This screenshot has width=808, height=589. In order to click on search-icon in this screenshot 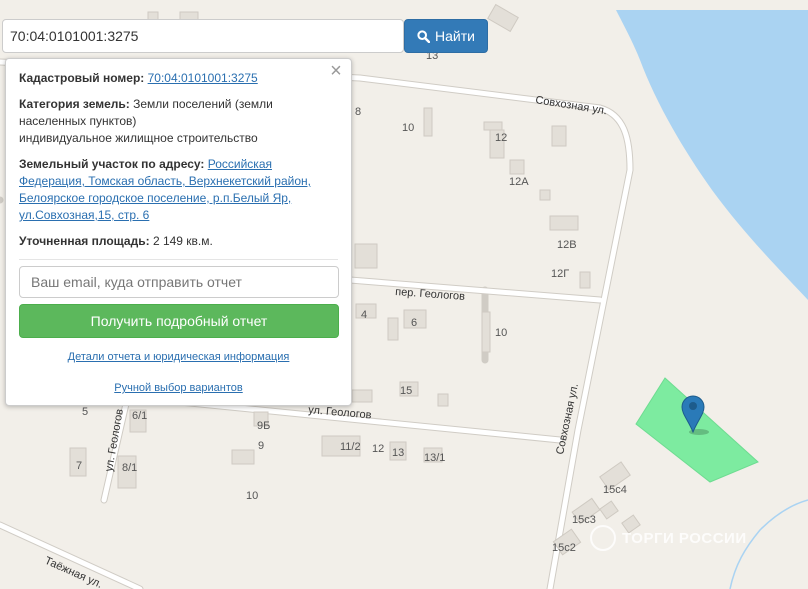, I will do `click(424, 36)`.